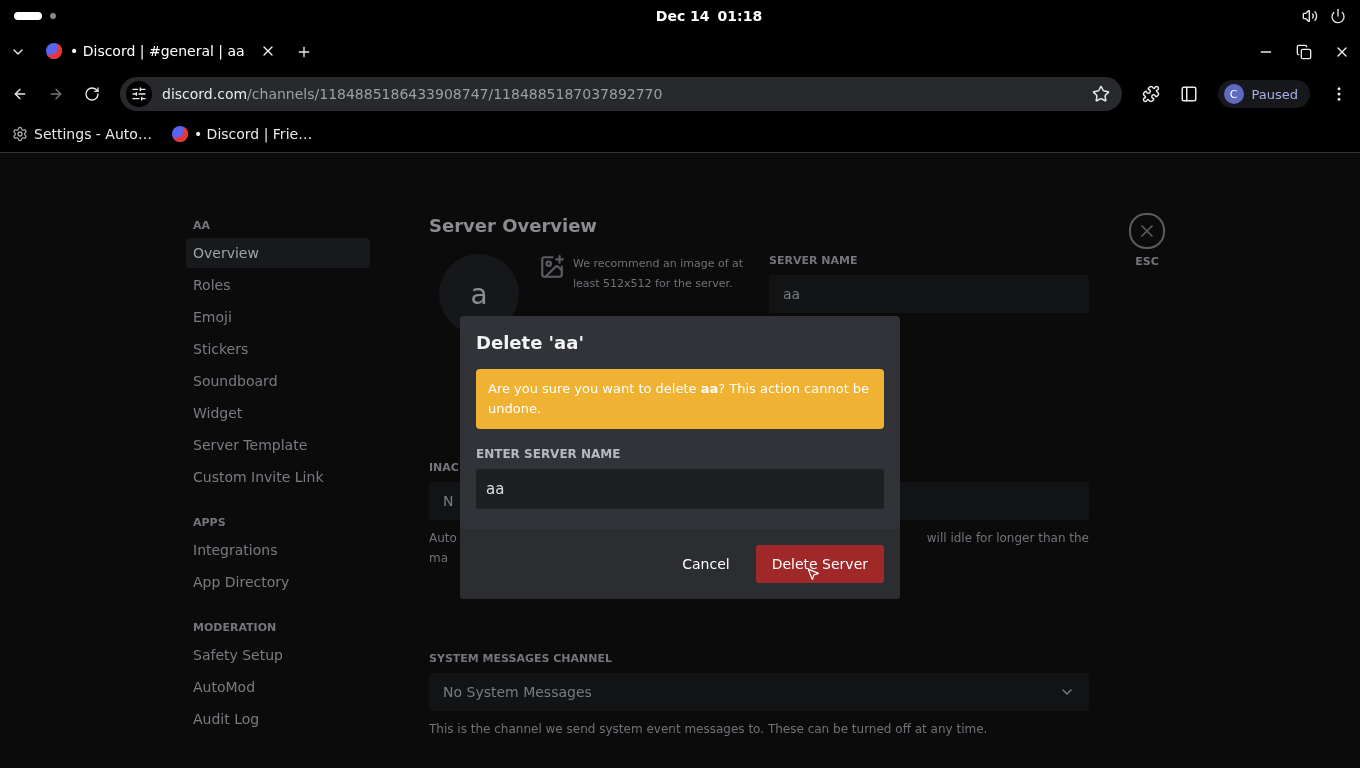  Describe the element at coordinates (278, 413) in the screenshot. I see `sidebar-item: Widget` at that location.